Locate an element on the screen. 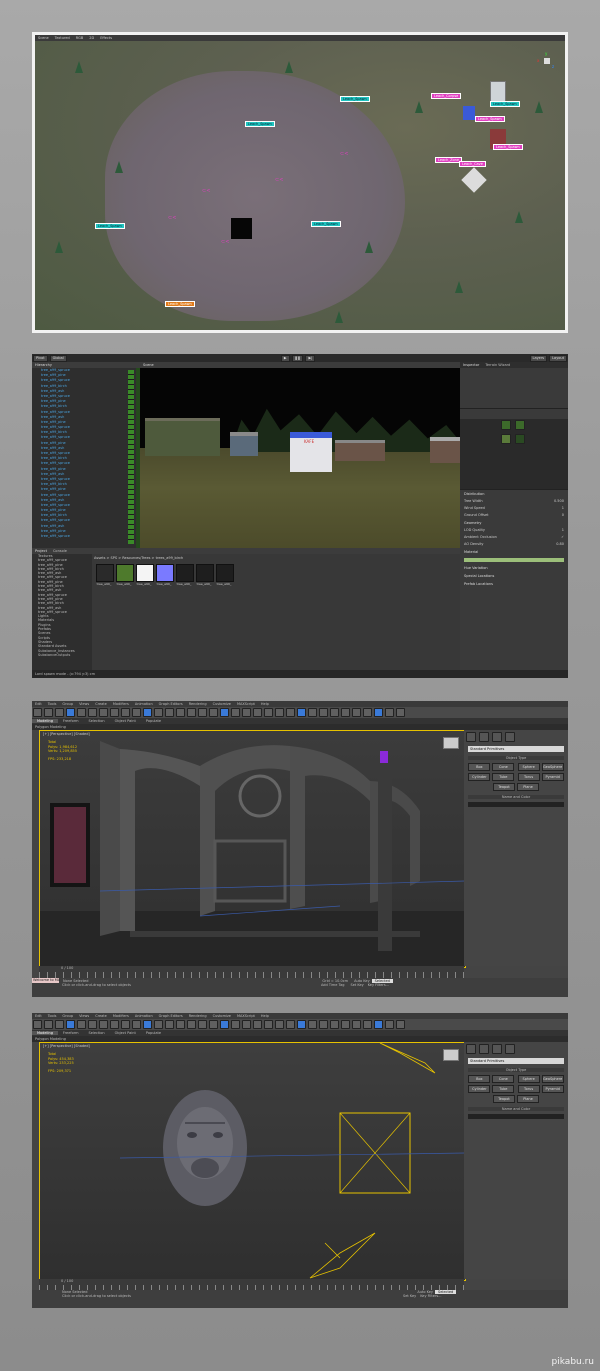 Image resolution: width=600 pixels, height=1371 pixels. step-icon: ▶| is located at coordinates (310, 358).